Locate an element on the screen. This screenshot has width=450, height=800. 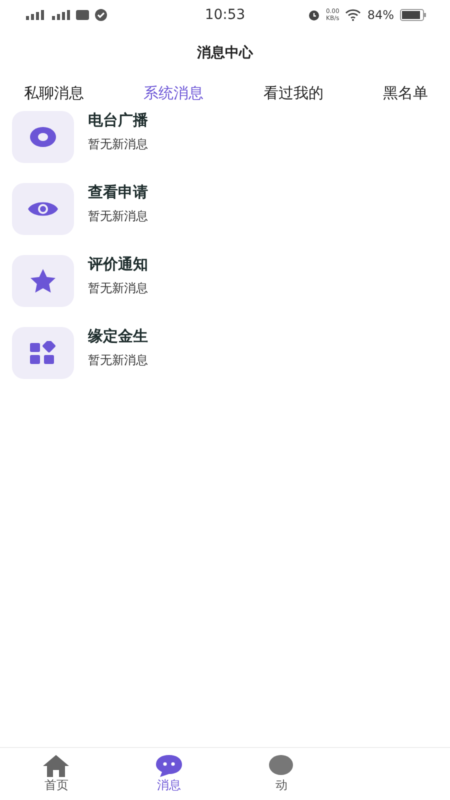
page-title: 消息中心 is located at coordinates (225, 53).